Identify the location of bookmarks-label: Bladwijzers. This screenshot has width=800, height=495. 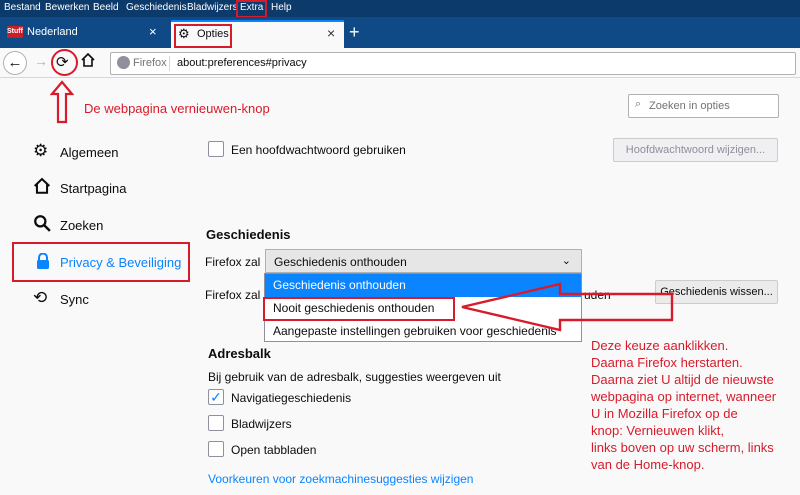
(261, 424).